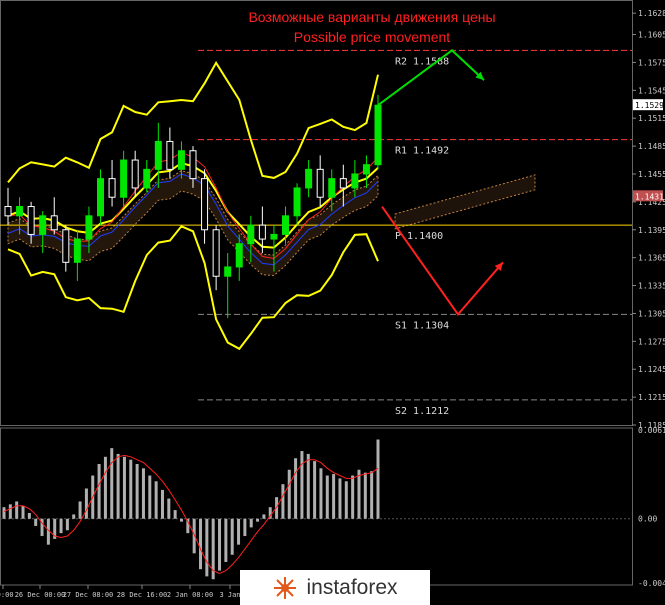  What do you see at coordinates (651, 90) in the screenshot?
I see `price-tick-label: 1.1545` at bounding box center [651, 90].